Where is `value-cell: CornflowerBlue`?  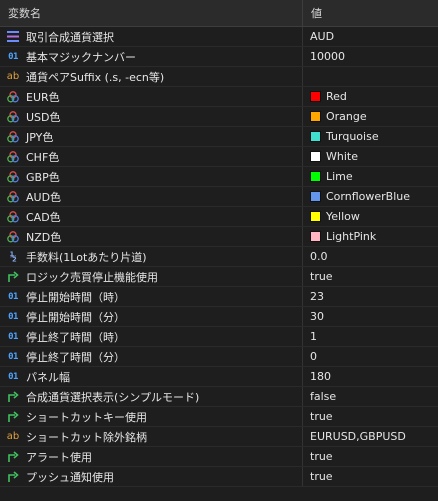 value-cell: CornflowerBlue is located at coordinates (370, 196).